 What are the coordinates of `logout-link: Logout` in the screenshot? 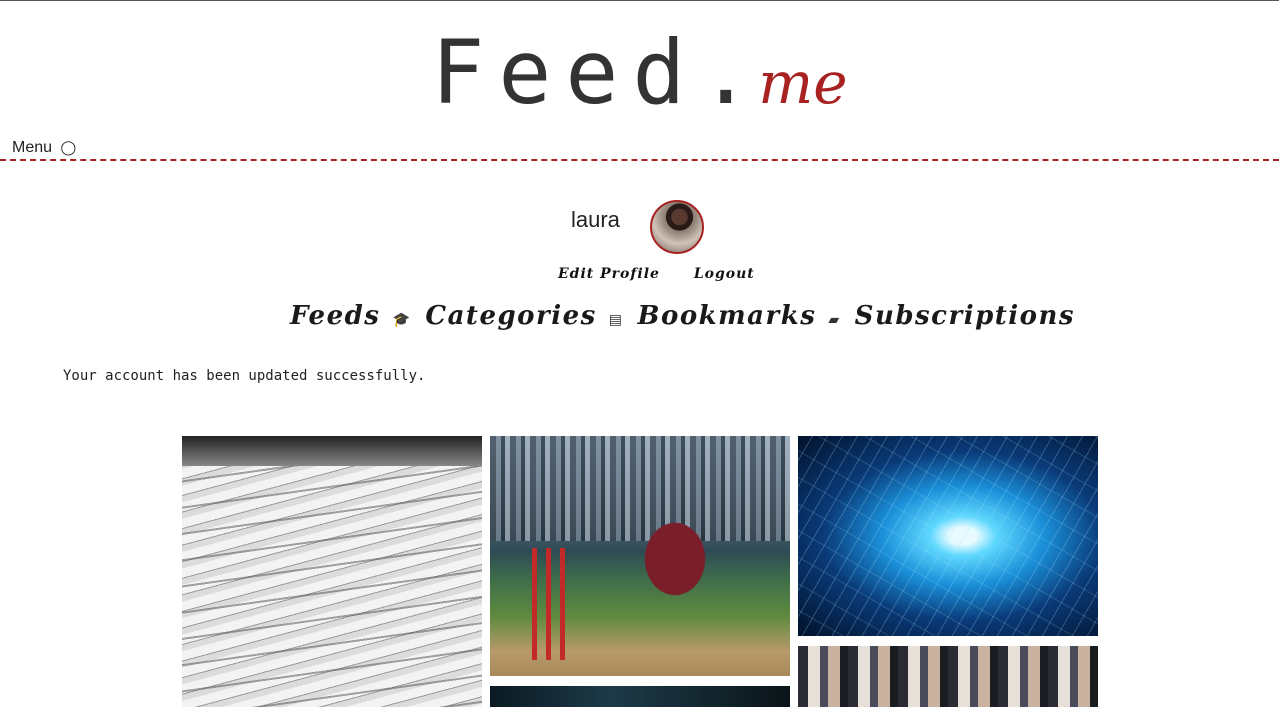 It's located at (724, 274).